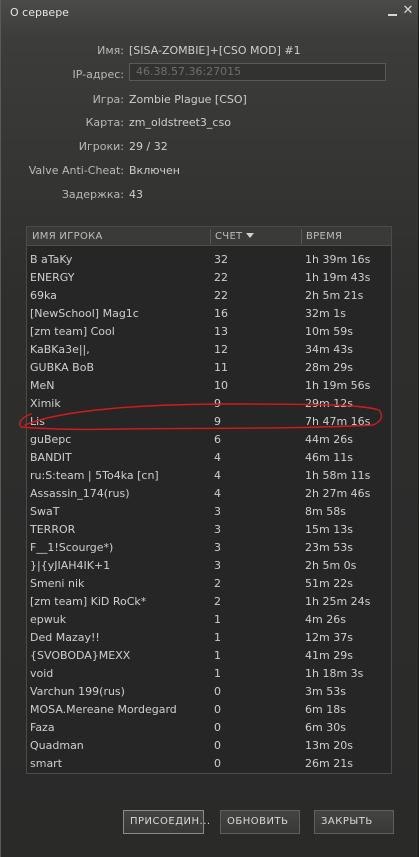  Describe the element at coordinates (210, 51) in the screenshot. I see `info-row-name: Имя: [SISA-ZOMBIE]+[CSO MOD] #1` at that location.